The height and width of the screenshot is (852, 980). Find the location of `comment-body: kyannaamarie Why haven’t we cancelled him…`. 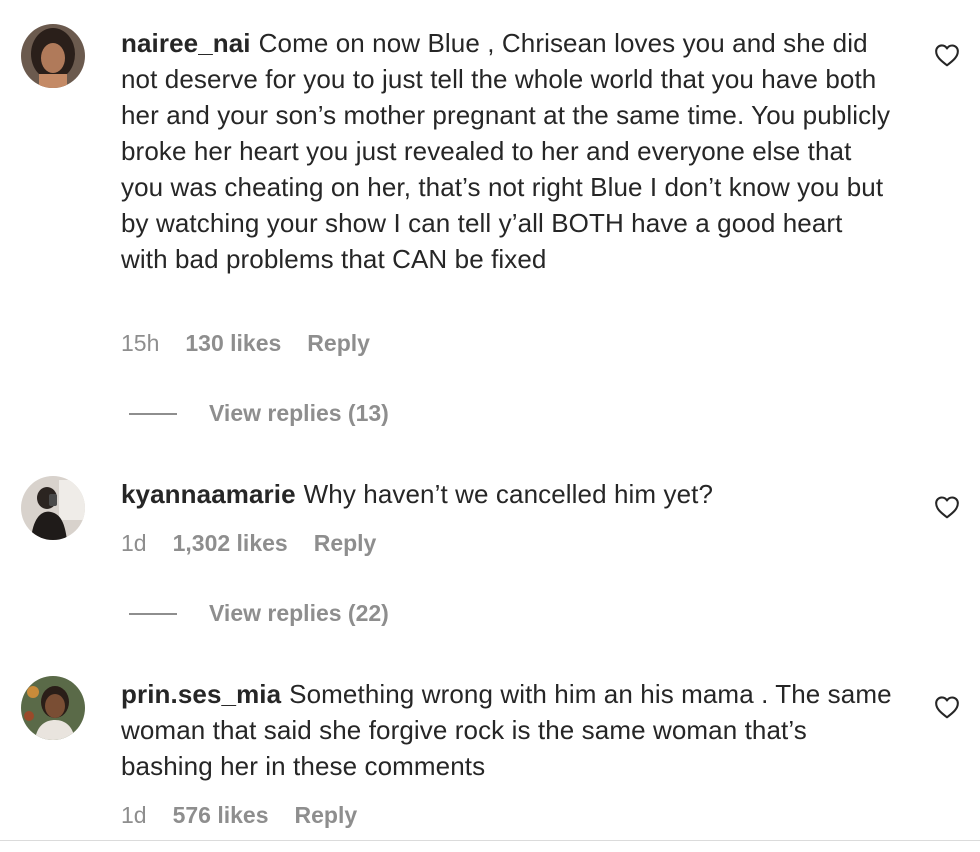

comment-body: kyannaamarie Why haven’t we cancelled him… is located at coordinates (508, 494).